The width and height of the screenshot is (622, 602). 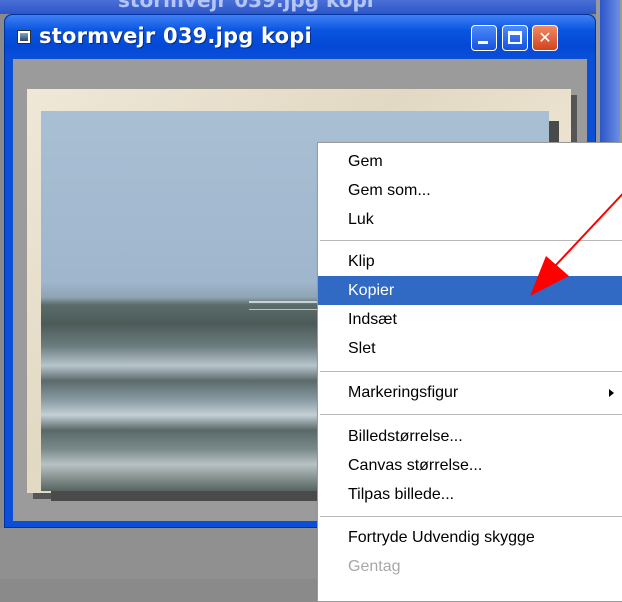 I want to click on menu-item-luk: Luk, so click(x=470, y=219).